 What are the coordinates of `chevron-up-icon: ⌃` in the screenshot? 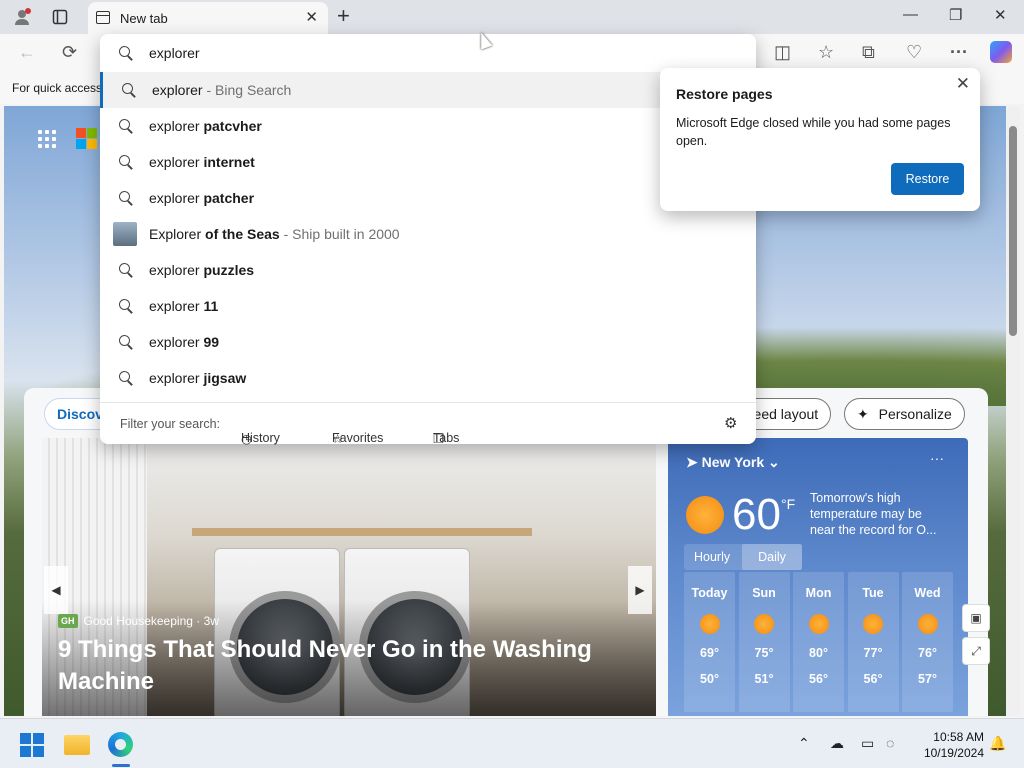 It's located at (804, 743).